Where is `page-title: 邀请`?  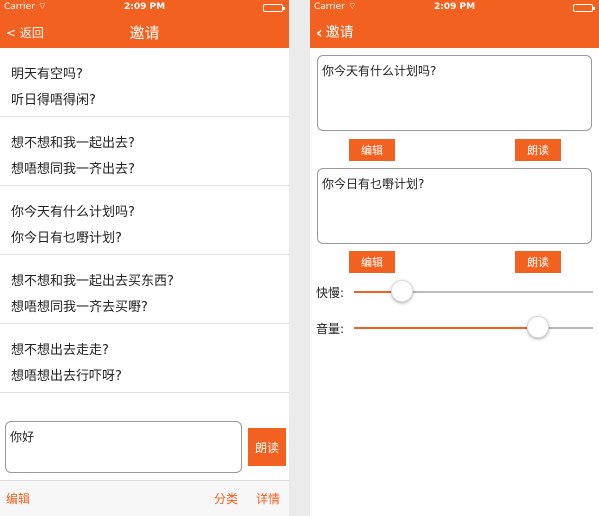 page-title: 邀请 is located at coordinates (144, 33).